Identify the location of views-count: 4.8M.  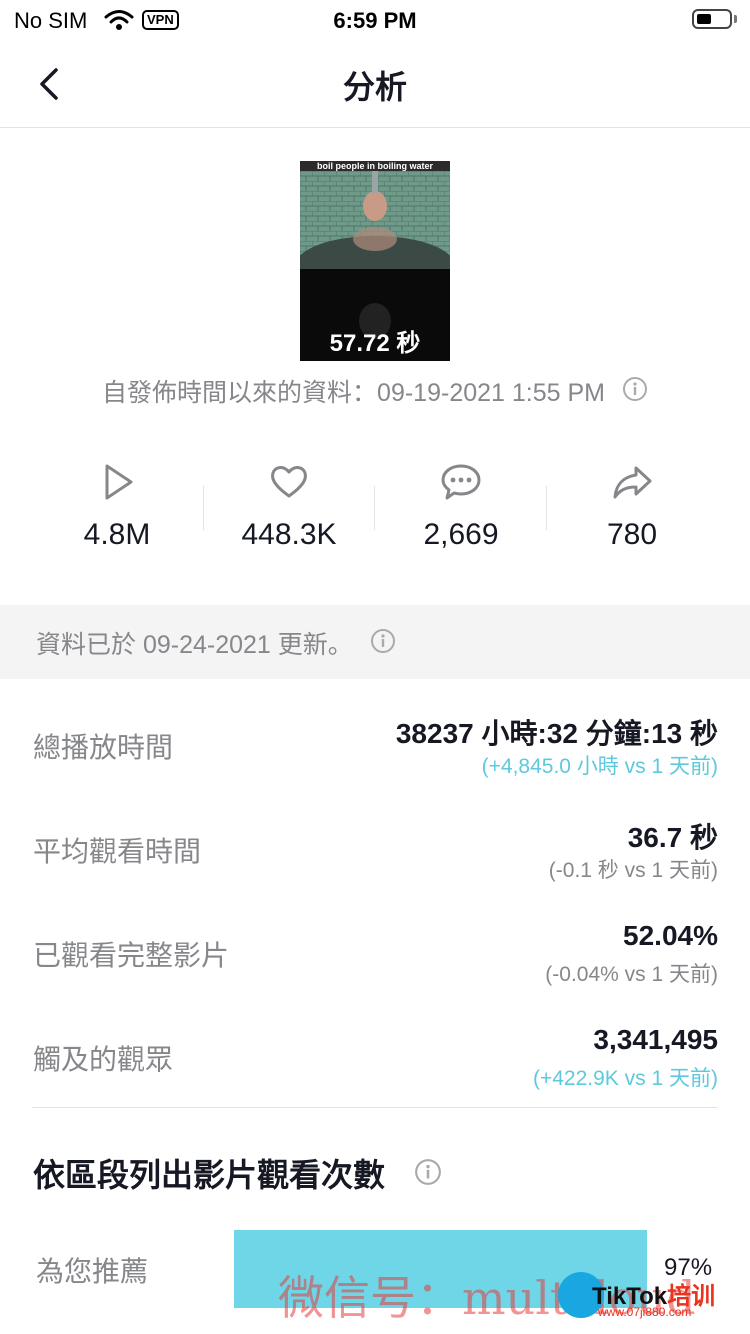
(117, 534).